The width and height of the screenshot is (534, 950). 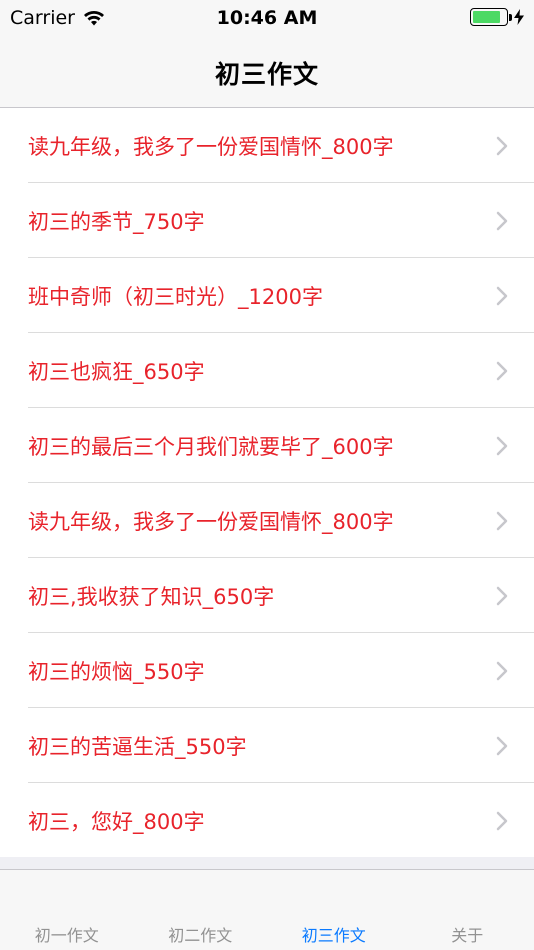 I want to click on list-item: 初三，您好_800字, so click(x=267, y=820).